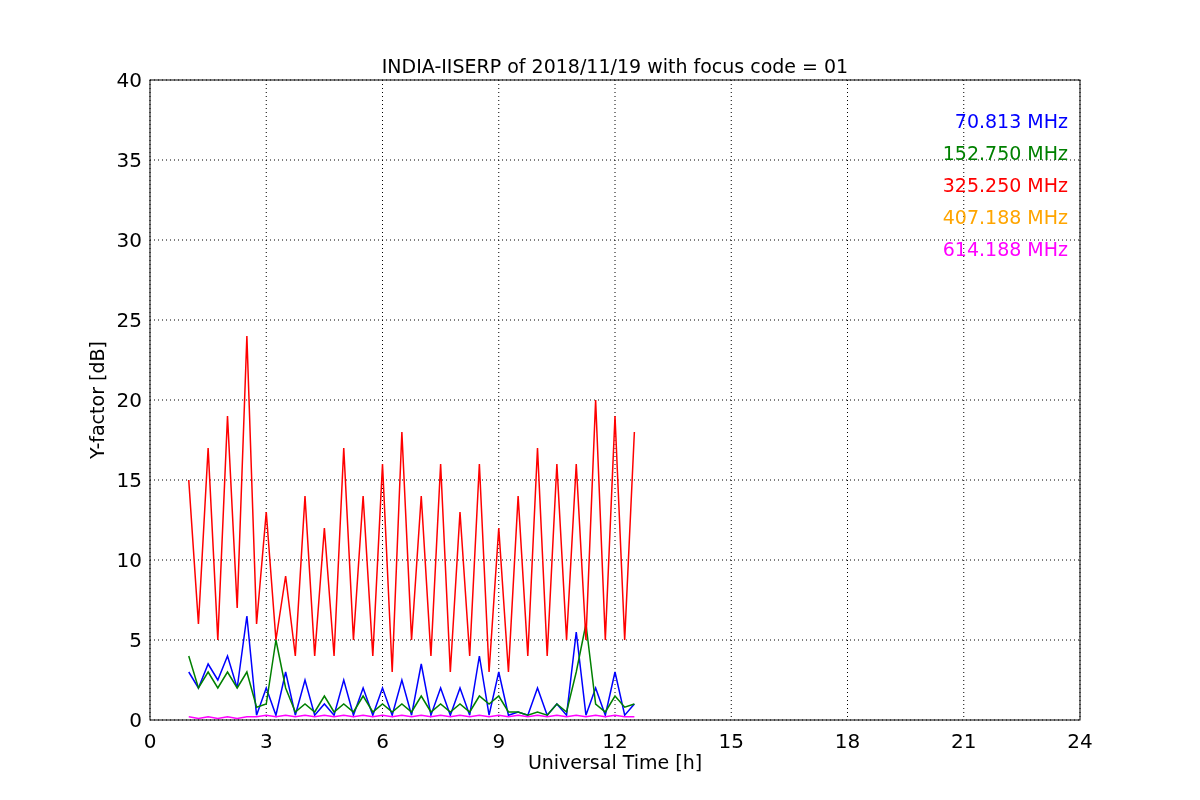 The width and height of the screenshot is (1200, 800). What do you see at coordinates (382, 741) in the screenshot?
I see `x-tick-label: 6` at bounding box center [382, 741].